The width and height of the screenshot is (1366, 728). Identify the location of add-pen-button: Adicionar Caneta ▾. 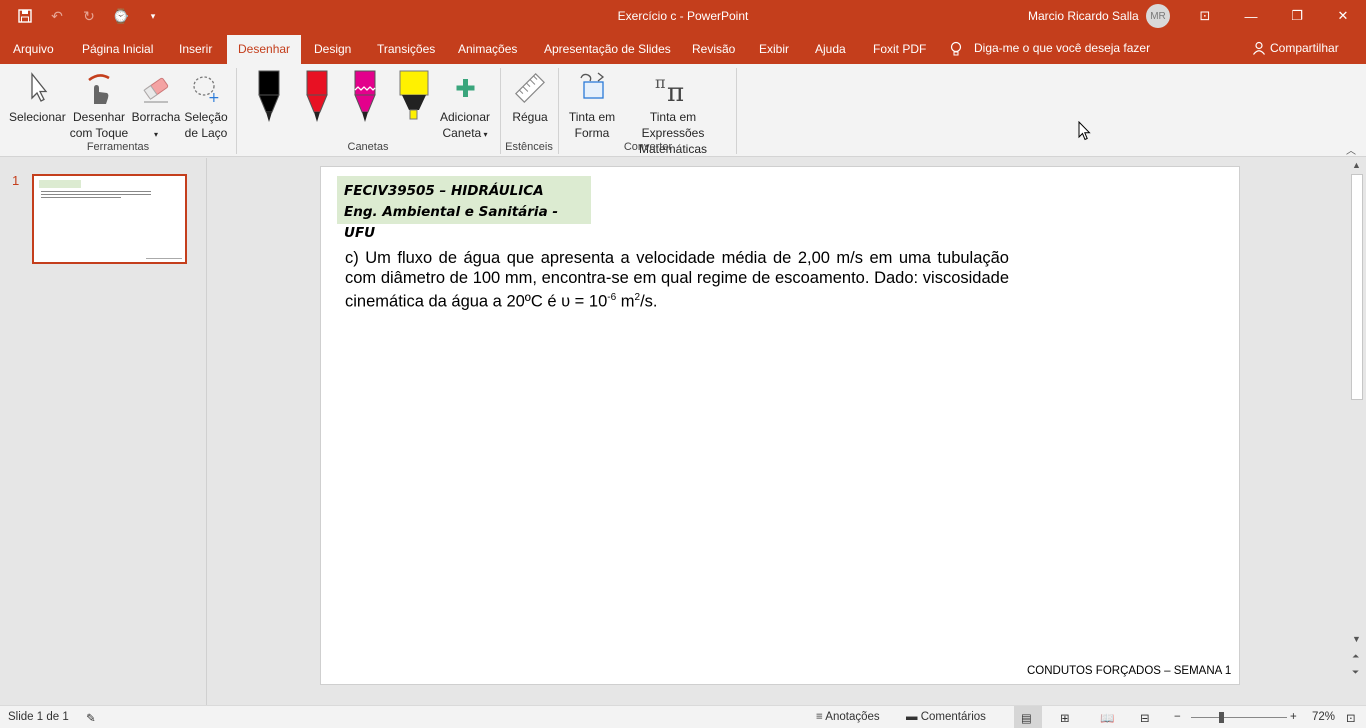
(465, 106).